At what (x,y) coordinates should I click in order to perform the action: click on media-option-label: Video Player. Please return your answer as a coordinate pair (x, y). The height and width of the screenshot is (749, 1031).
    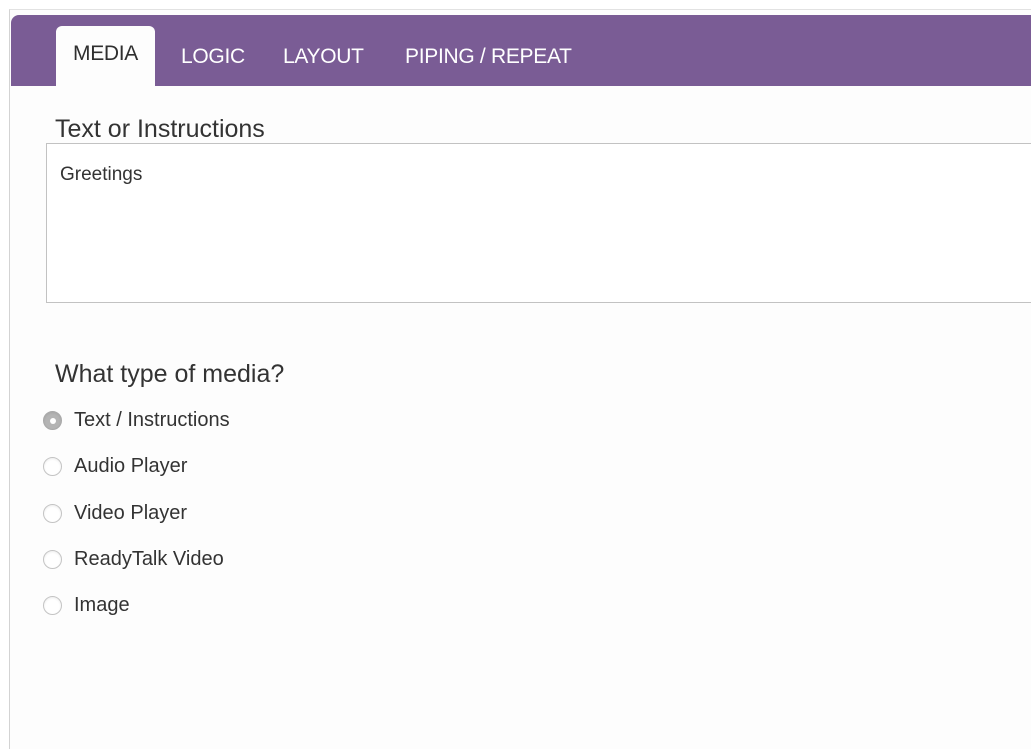
    Looking at the image, I should click on (131, 512).